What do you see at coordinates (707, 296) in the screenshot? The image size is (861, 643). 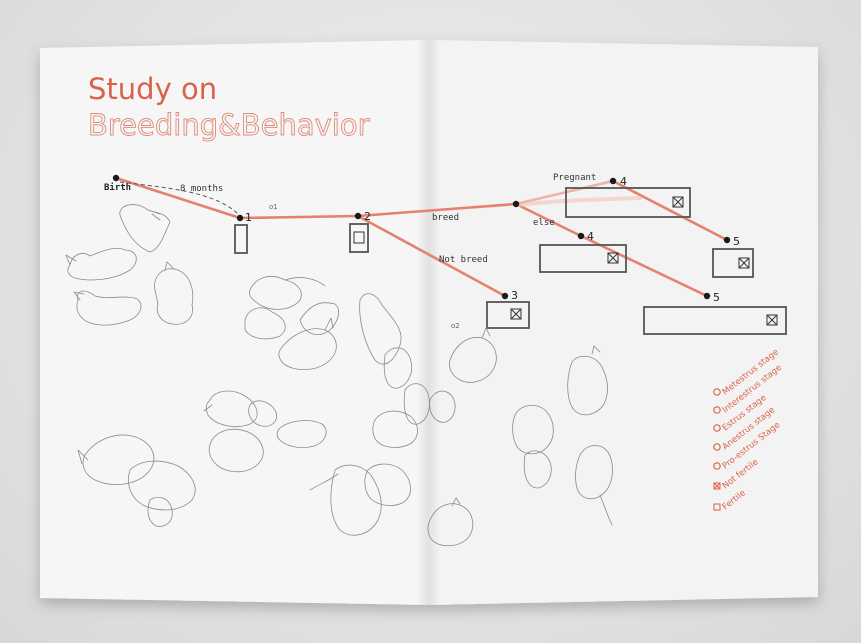 I see `node-5b-dot` at bounding box center [707, 296].